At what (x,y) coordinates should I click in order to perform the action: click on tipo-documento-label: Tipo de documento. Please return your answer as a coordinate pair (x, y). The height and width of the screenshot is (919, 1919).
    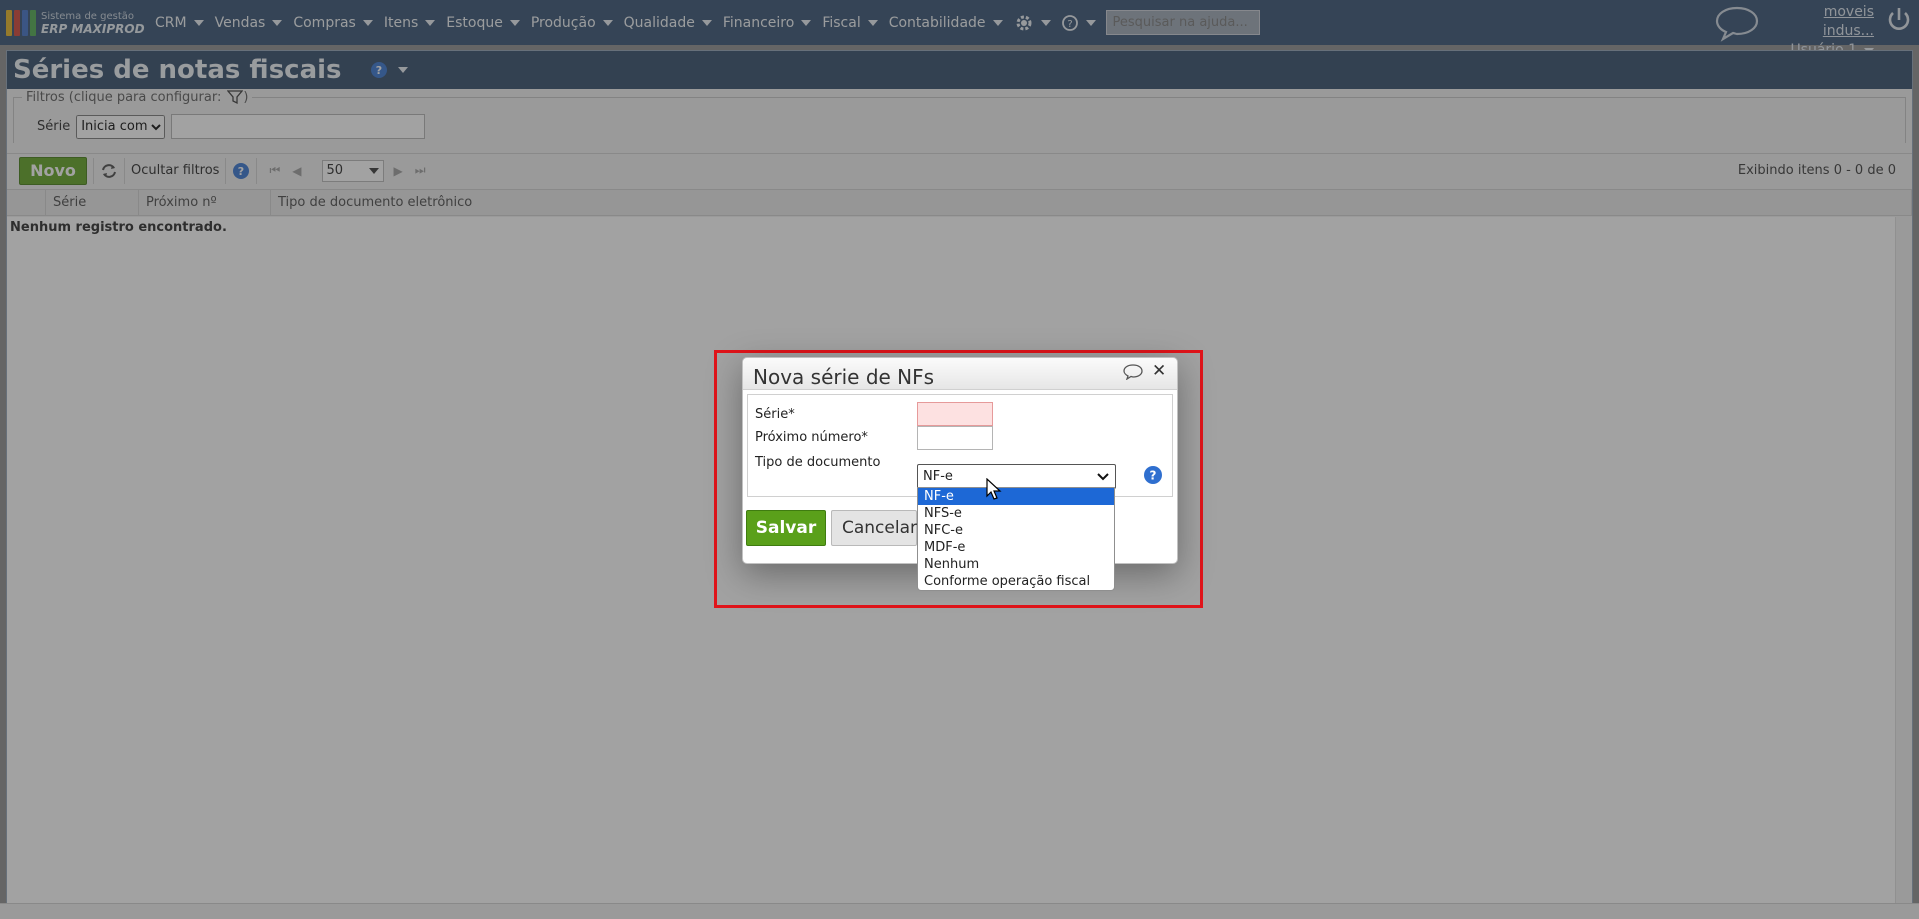
    Looking at the image, I should click on (818, 462).